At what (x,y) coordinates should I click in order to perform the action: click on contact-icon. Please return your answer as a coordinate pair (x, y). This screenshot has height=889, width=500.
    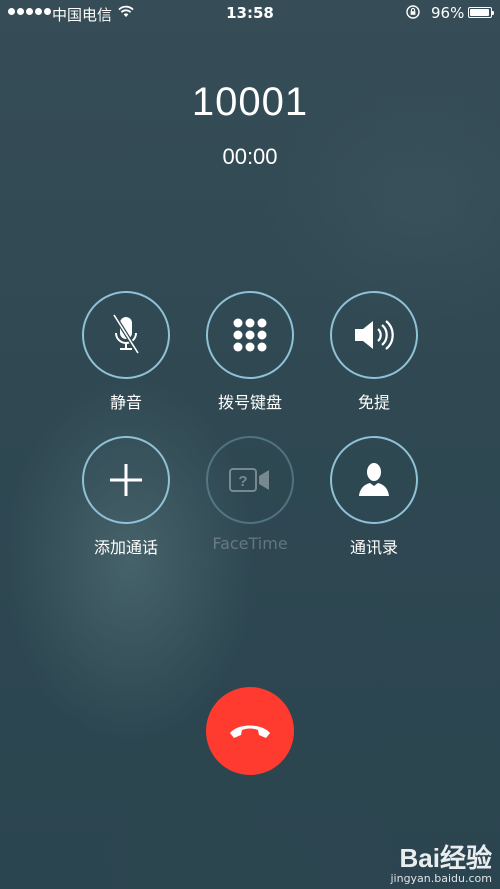
    Looking at the image, I should click on (374, 479).